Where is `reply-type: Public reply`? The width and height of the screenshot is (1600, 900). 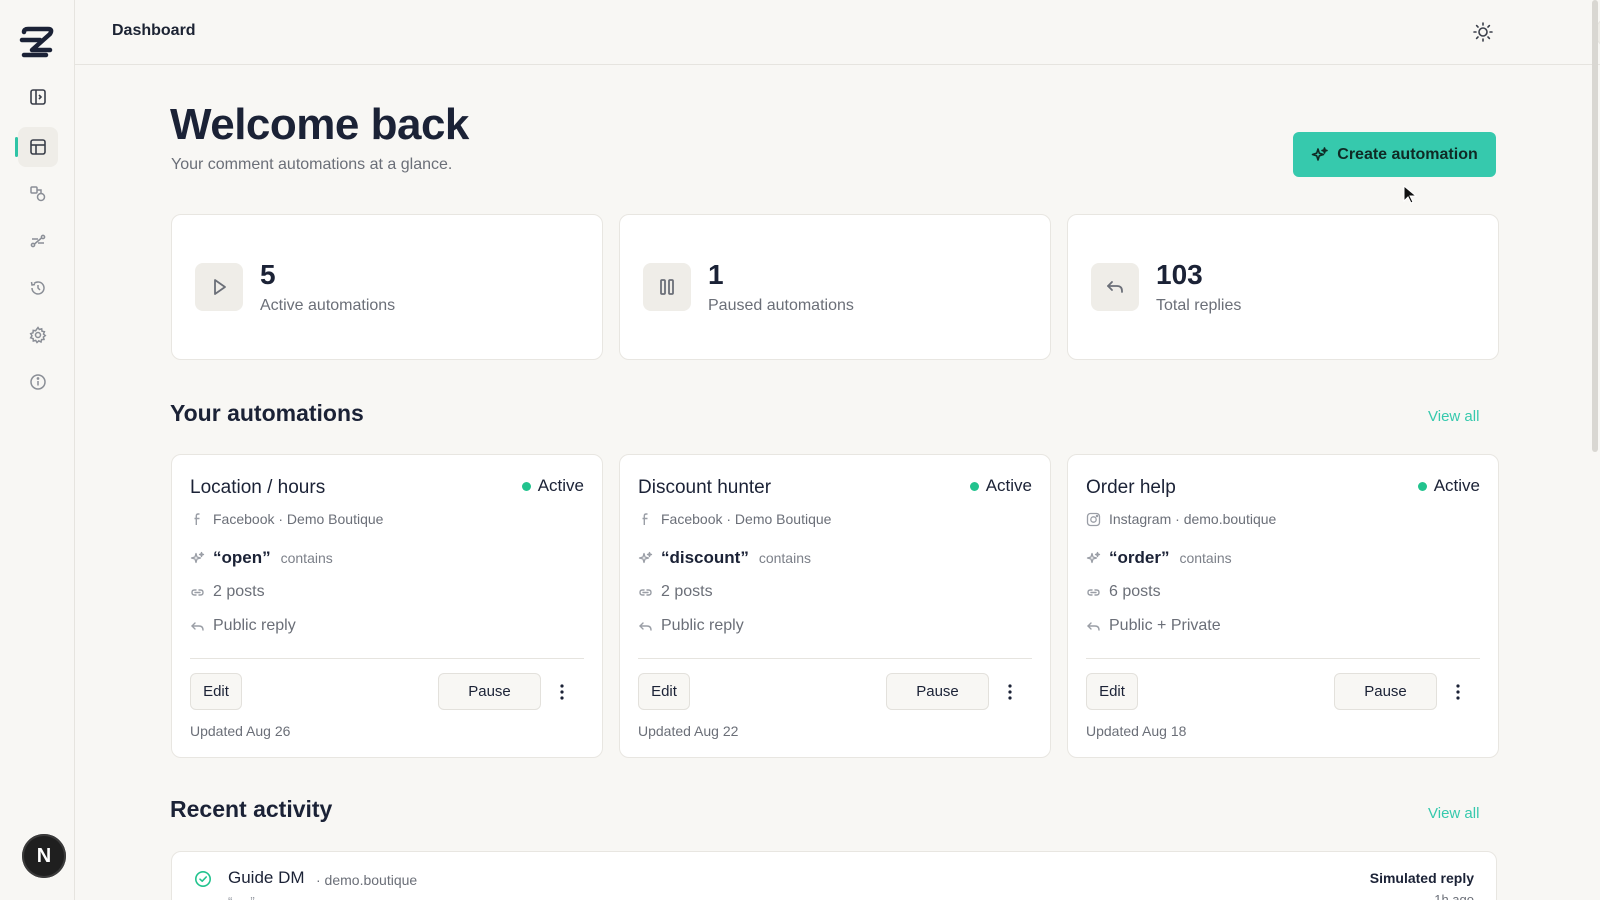 reply-type: Public reply is located at coordinates (254, 625).